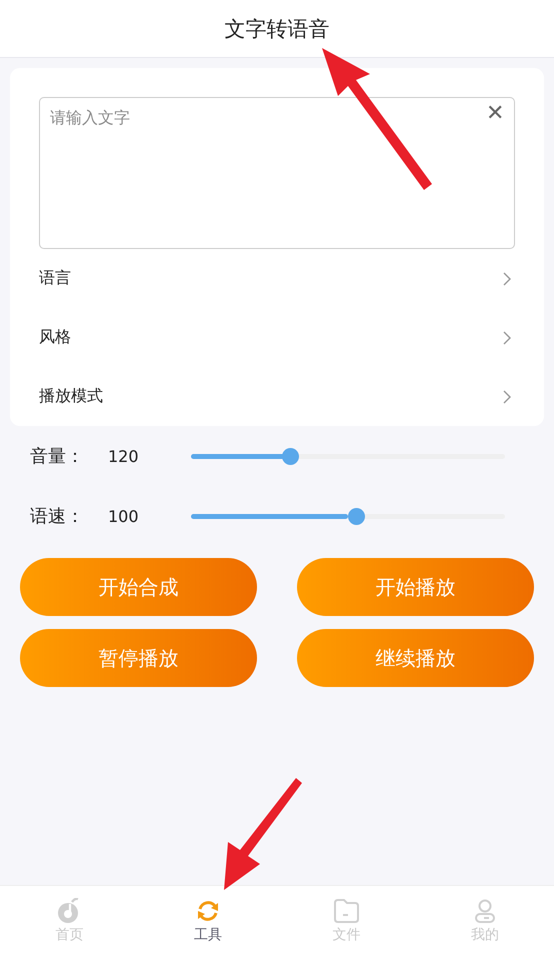 This screenshot has width=554, height=956. What do you see at coordinates (138, 658) in the screenshot?
I see `action-button: 暂停播放` at bounding box center [138, 658].